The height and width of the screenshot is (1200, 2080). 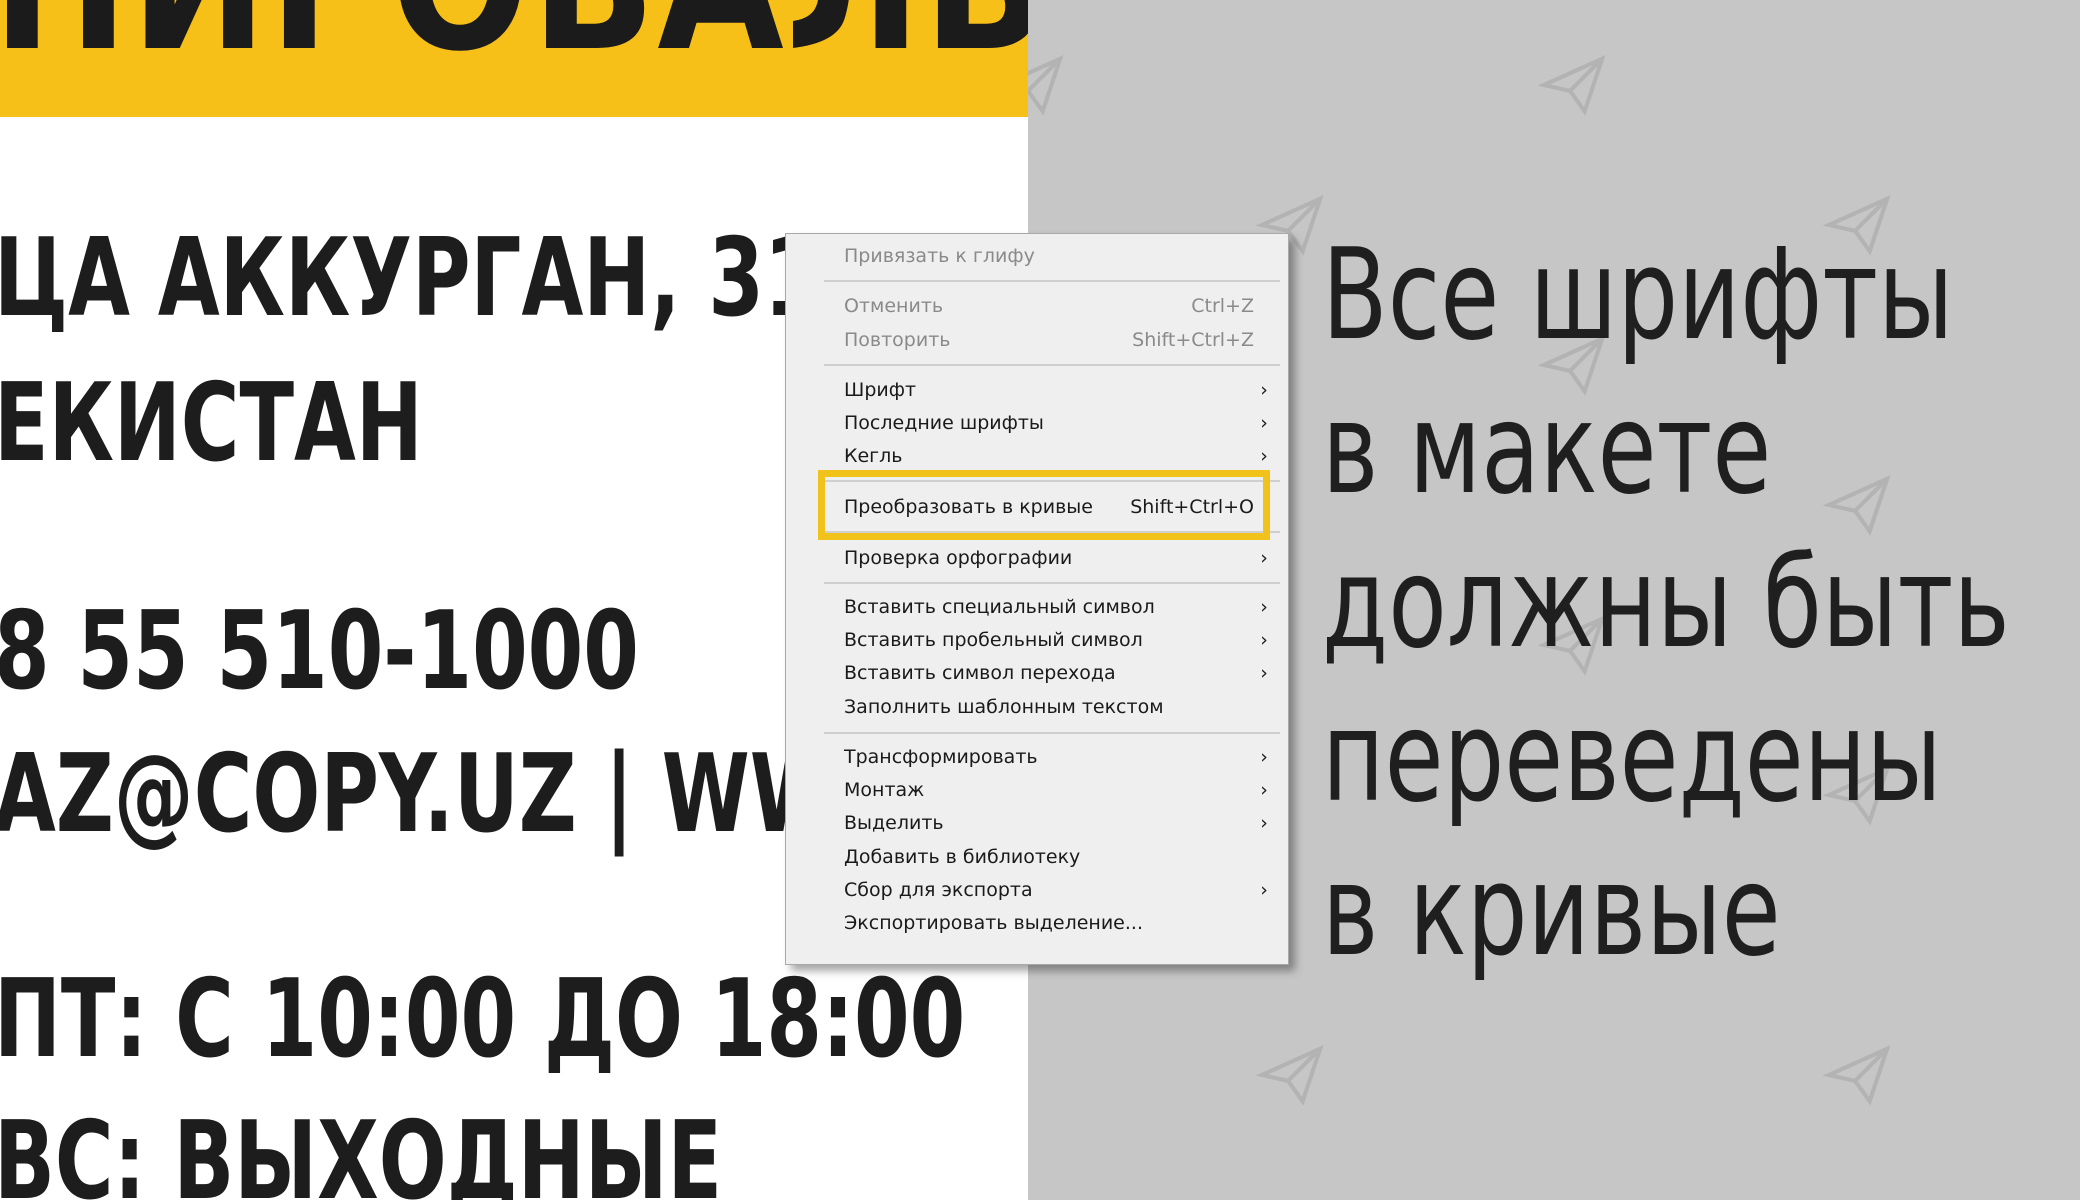 I want to click on menu-item-add-to-library: Добавить в библиотеку, so click(x=1058, y=857).